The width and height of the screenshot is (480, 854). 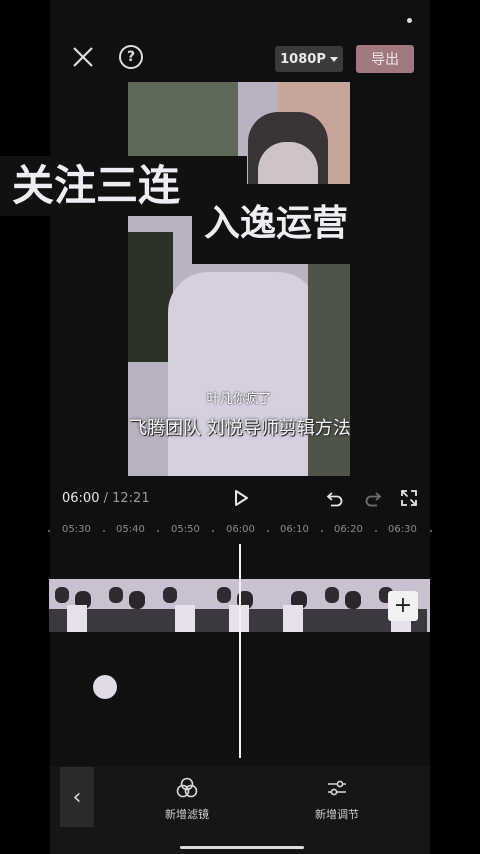 What do you see at coordinates (333, 59) in the screenshot?
I see `caret-down-icon` at bounding box center [333, 59].